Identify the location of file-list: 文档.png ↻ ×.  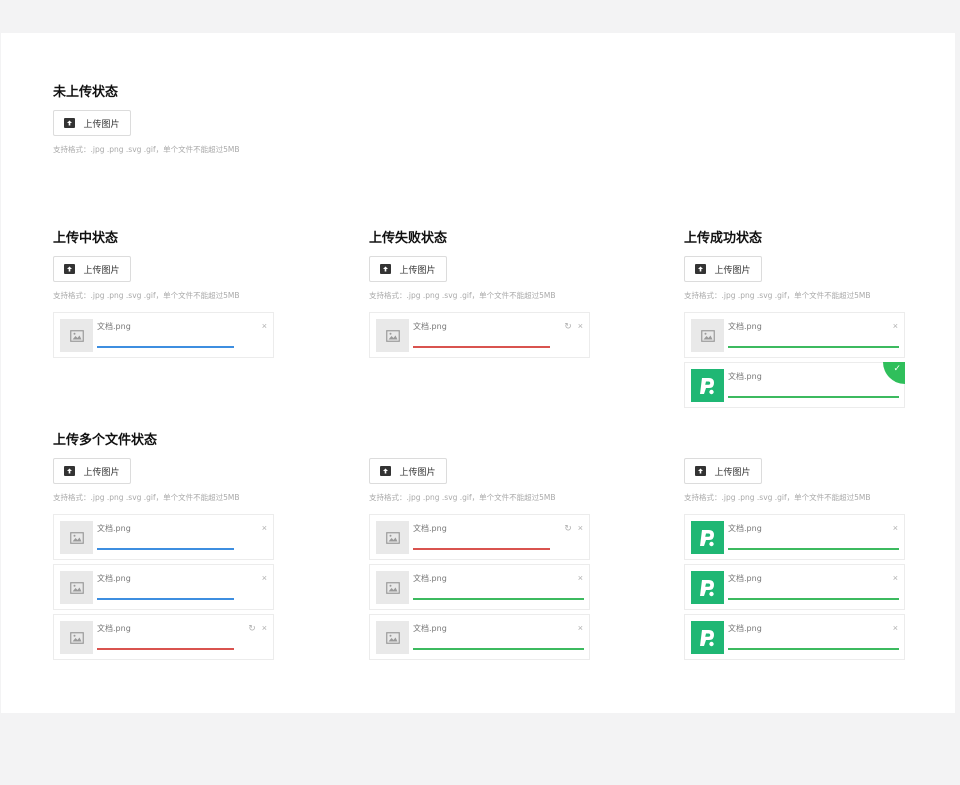
(479, 337).